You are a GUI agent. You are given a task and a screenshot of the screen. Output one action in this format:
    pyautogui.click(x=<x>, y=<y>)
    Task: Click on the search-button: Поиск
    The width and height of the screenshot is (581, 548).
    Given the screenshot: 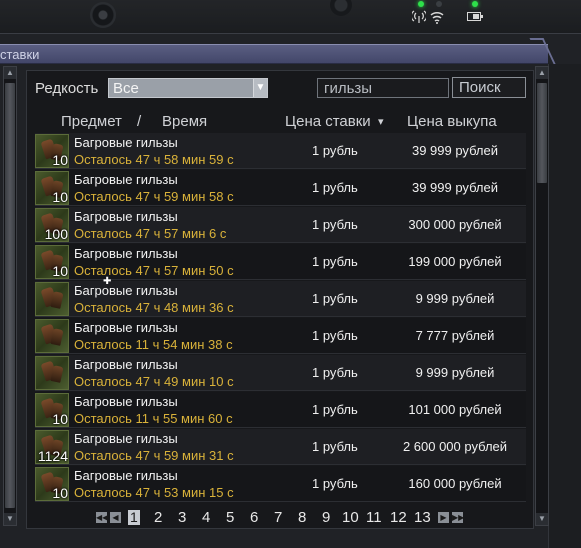 What is the action you would take?
    pyautogui.click(x=489, y=87)
    